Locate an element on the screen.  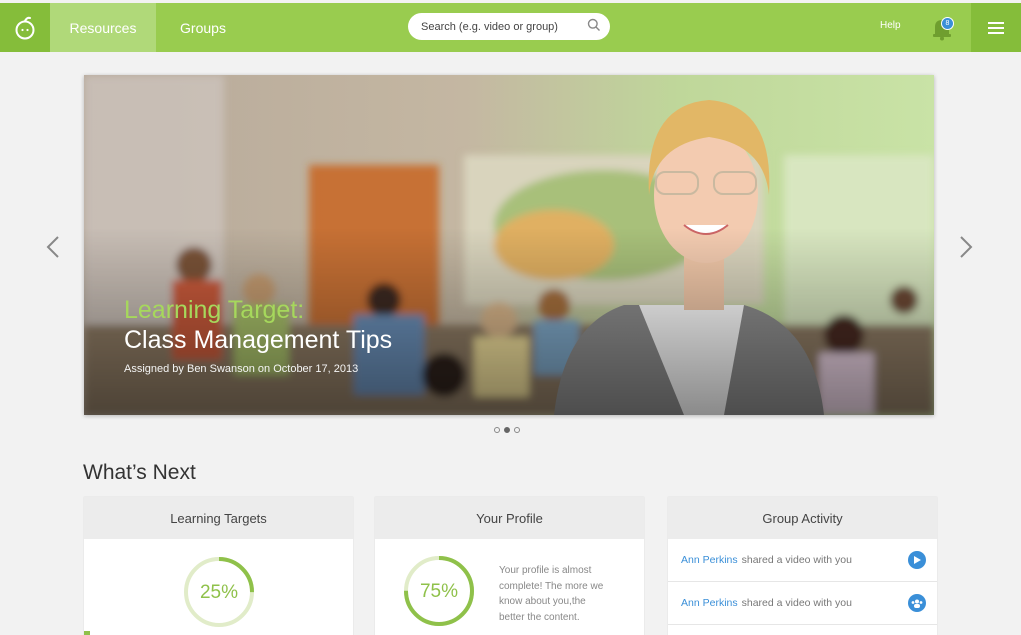
play-icon is located at coordinates (917, 560).